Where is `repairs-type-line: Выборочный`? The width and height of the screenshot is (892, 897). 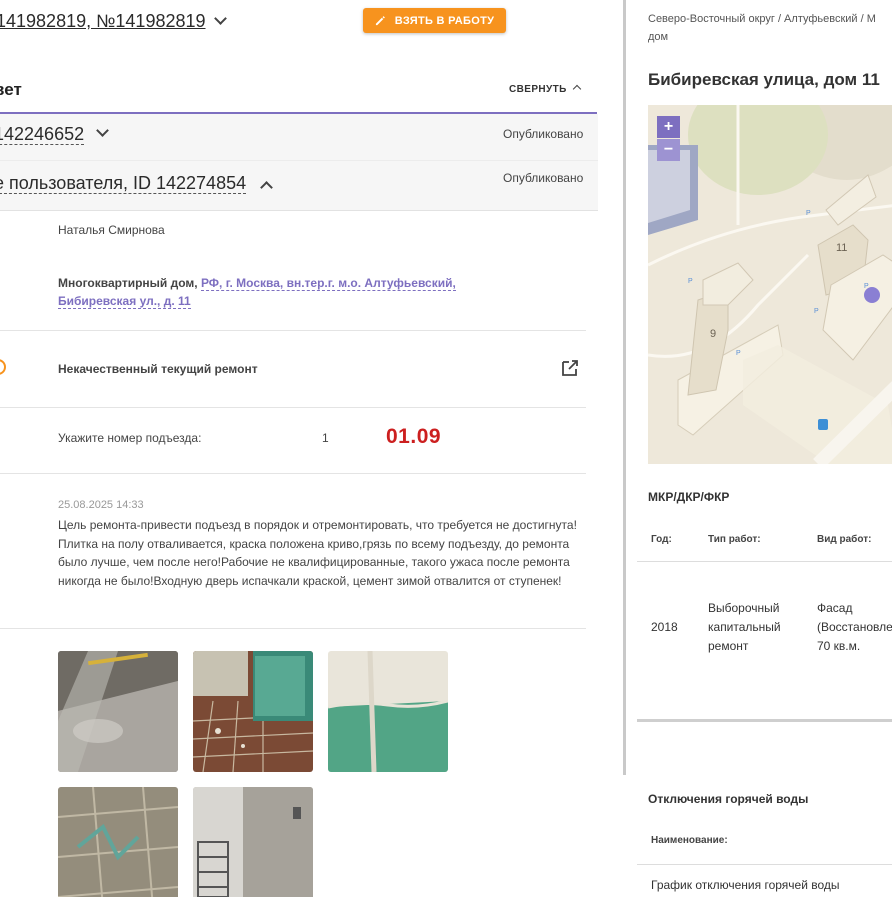 repairs-type-line: Выборочный is located at coordinates (744, 608).